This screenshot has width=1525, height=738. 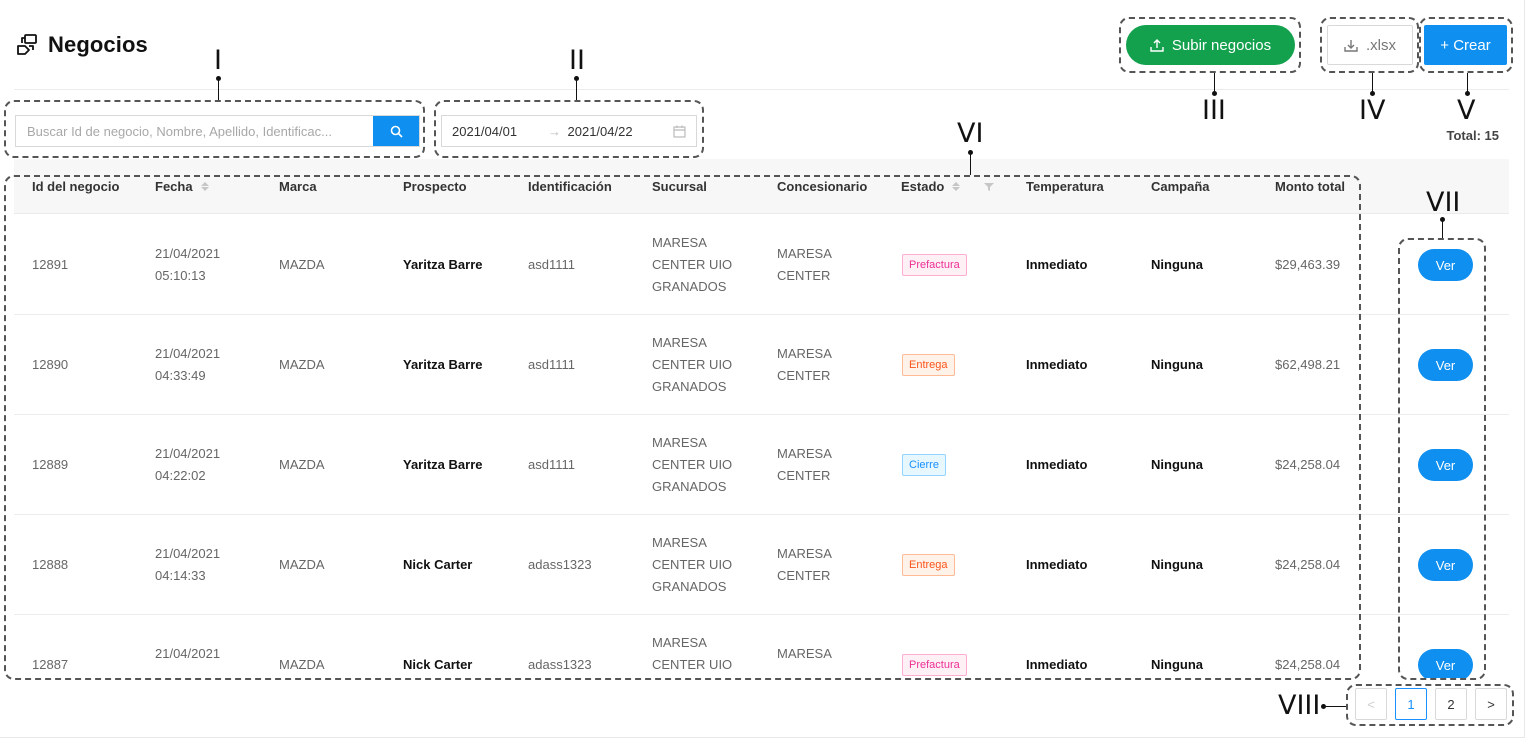 What do you see at coordinates (1371, 704) in the screenshot?
I see `pagination-prev: <` at bounding box center [1371, 704].